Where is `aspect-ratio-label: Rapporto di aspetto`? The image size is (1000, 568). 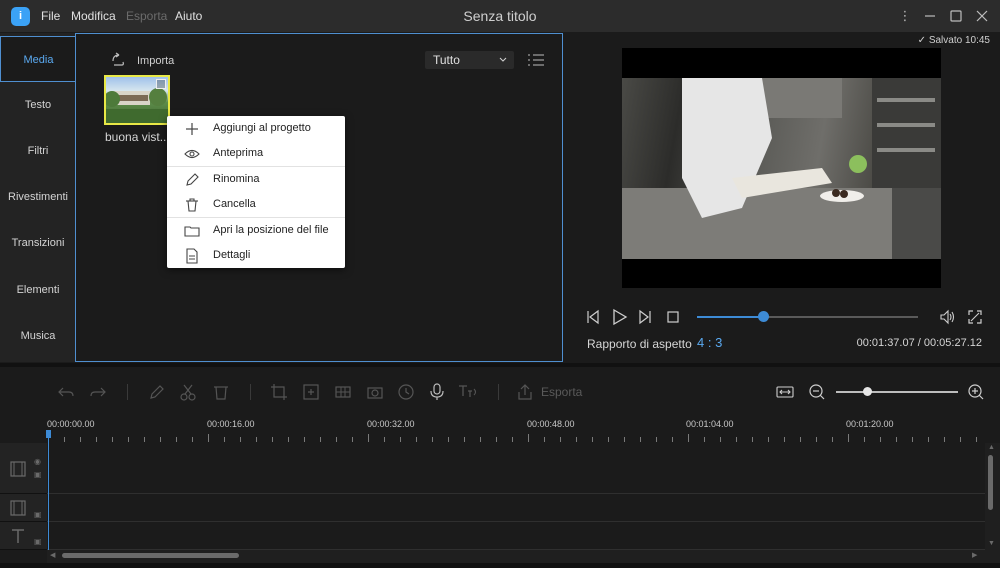 aspect-ratio-label: Rapporto di aspetto is located at coordinates (639, 344).